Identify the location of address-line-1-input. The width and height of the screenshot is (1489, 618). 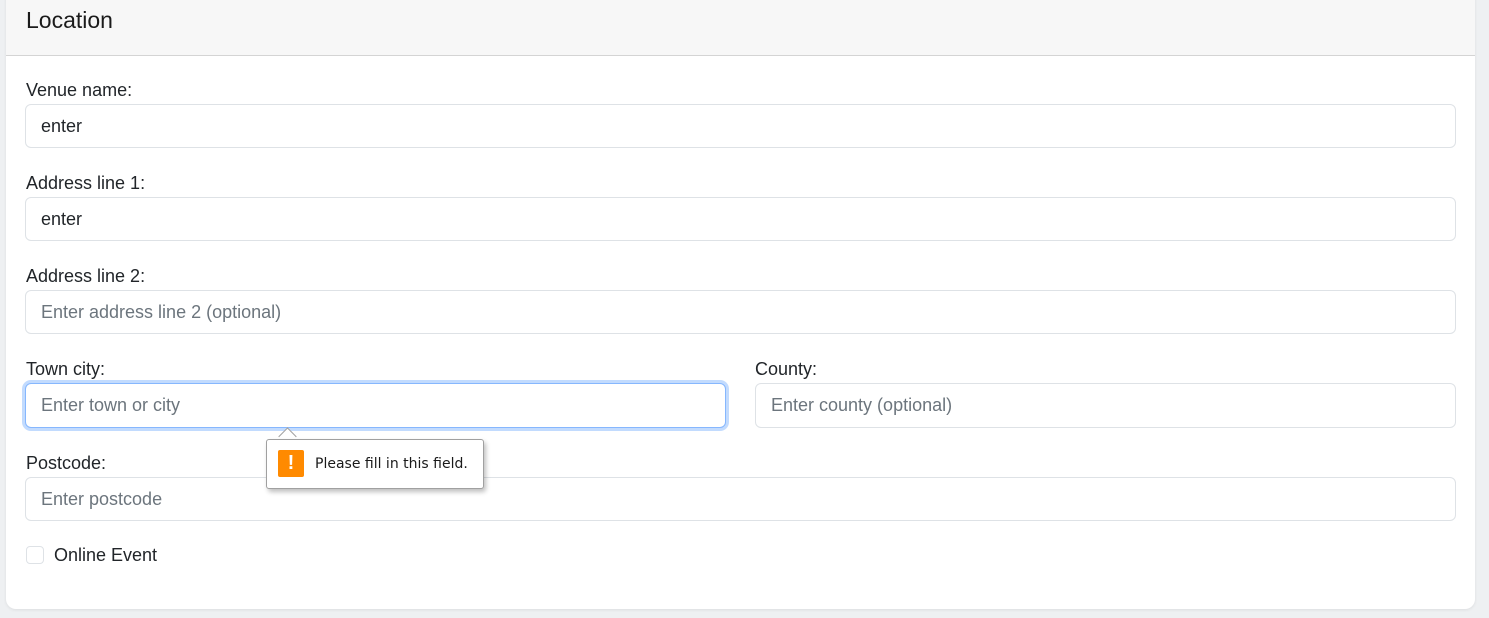
(740, 219).